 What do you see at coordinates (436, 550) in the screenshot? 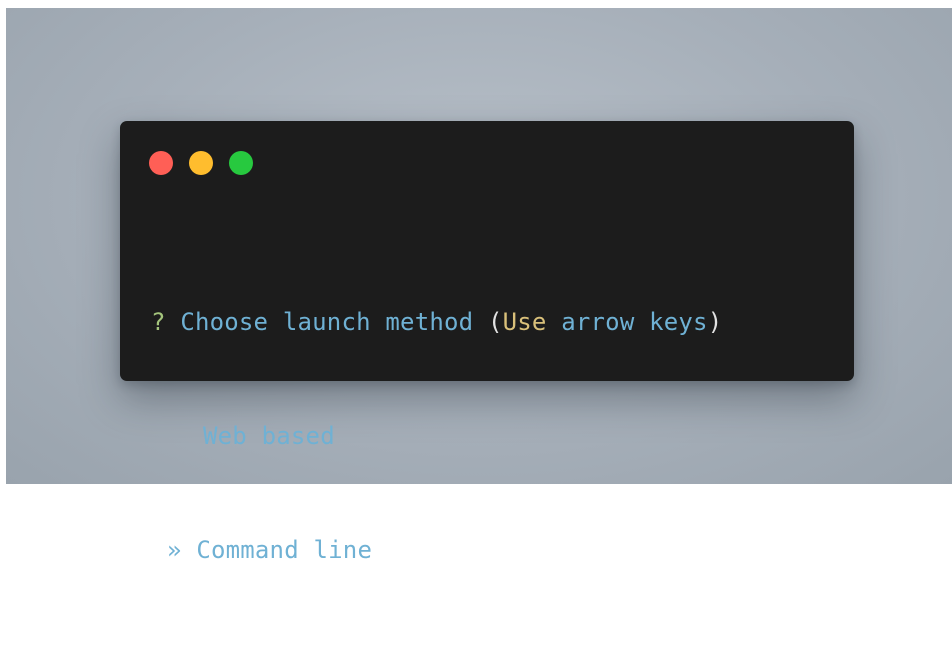
I see `option-command-line: » Command line` at bounding box center [436, 550].